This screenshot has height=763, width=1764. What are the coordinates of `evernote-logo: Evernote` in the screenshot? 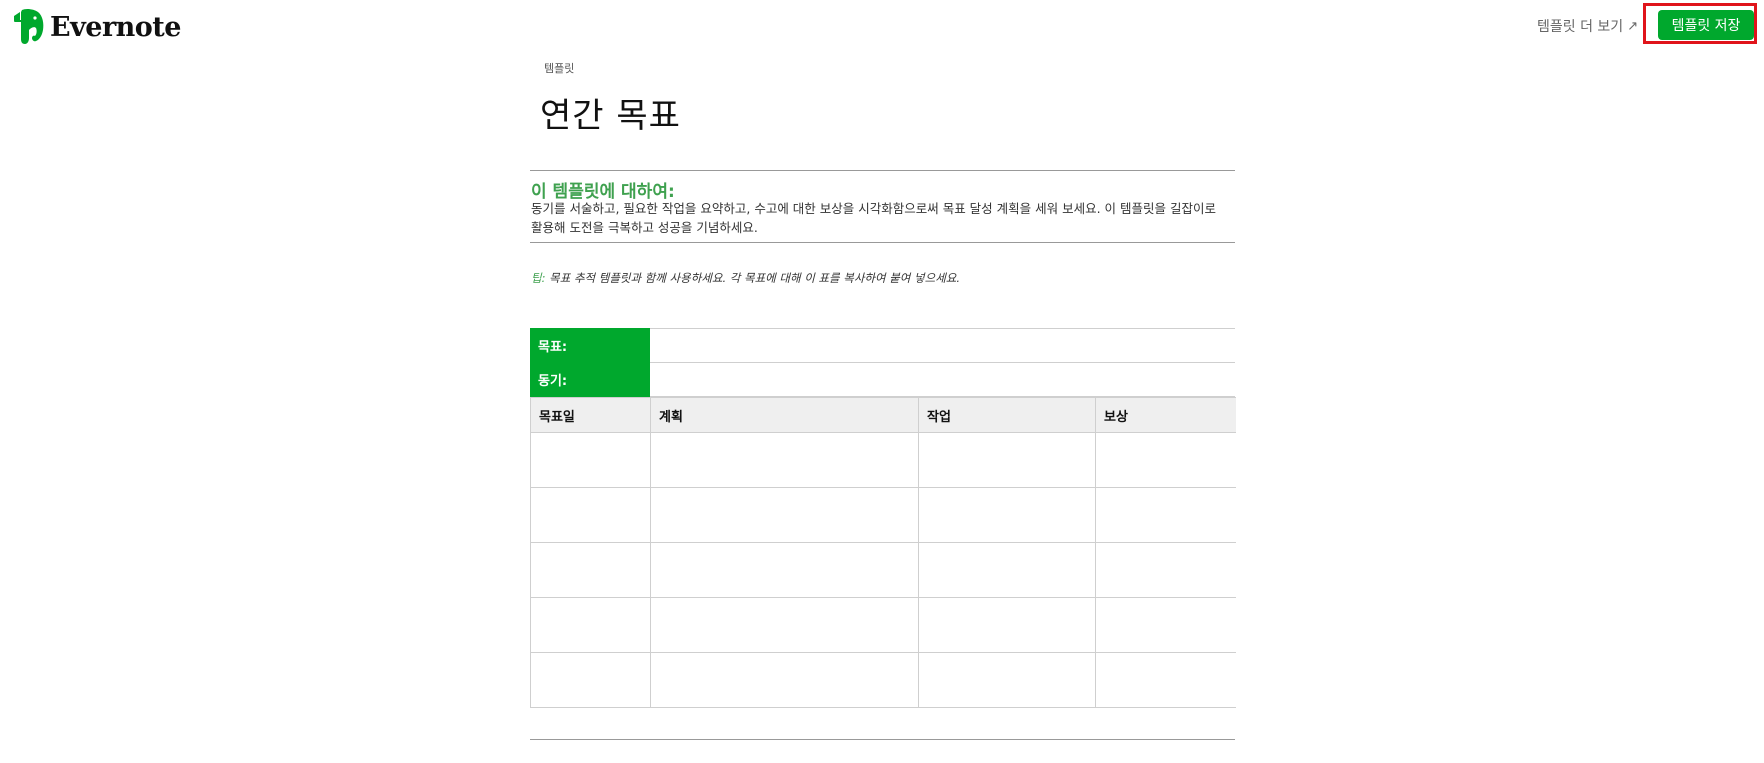 It's located at (96, 27).